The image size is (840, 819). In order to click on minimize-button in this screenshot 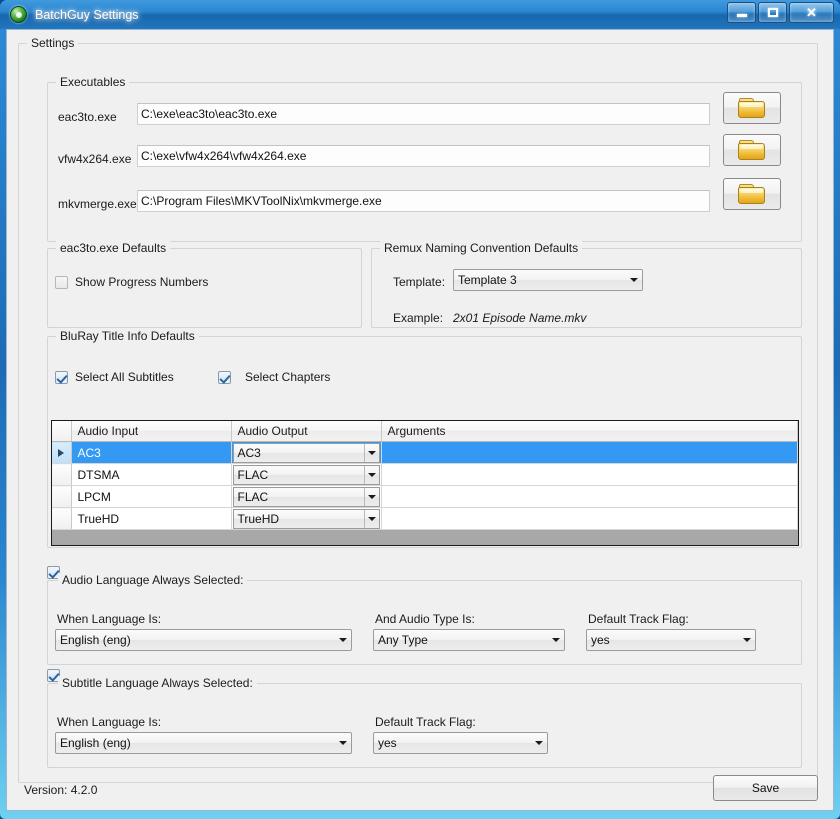, I will do `click(741, 12)`.